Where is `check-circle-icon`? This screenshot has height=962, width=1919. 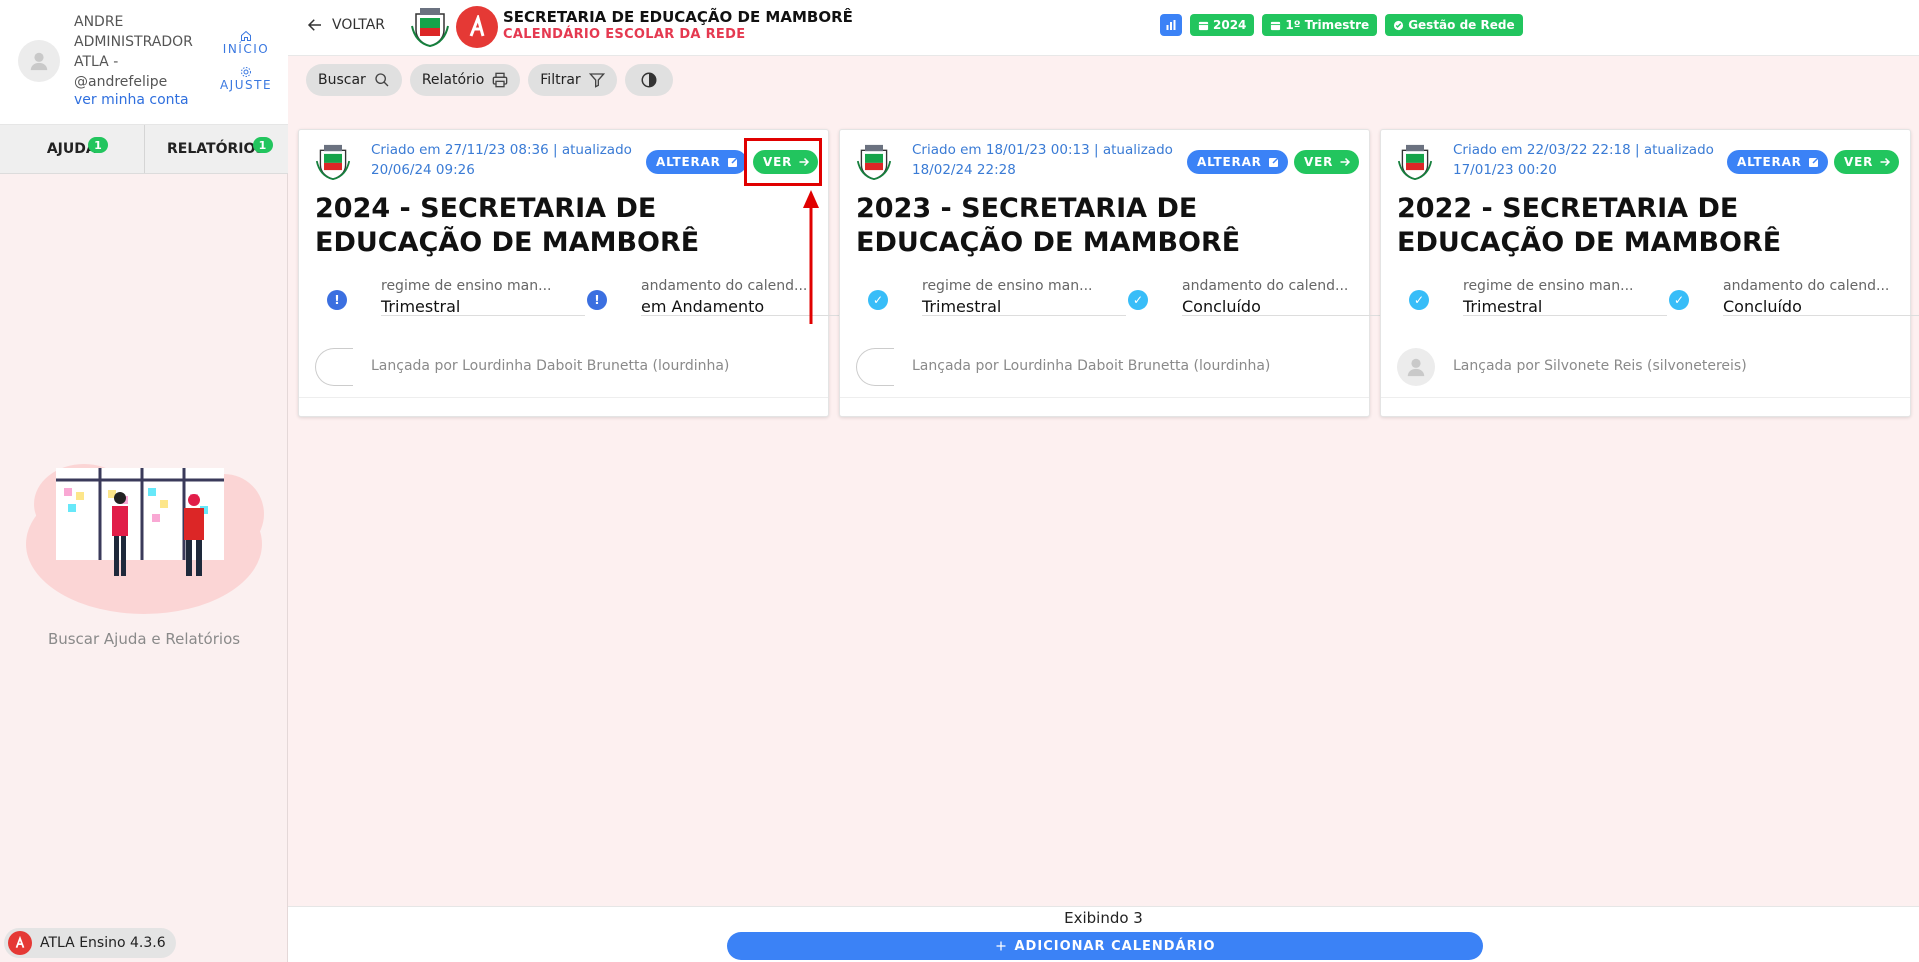
check-circle-icon is located at coordinates (1399, 25).